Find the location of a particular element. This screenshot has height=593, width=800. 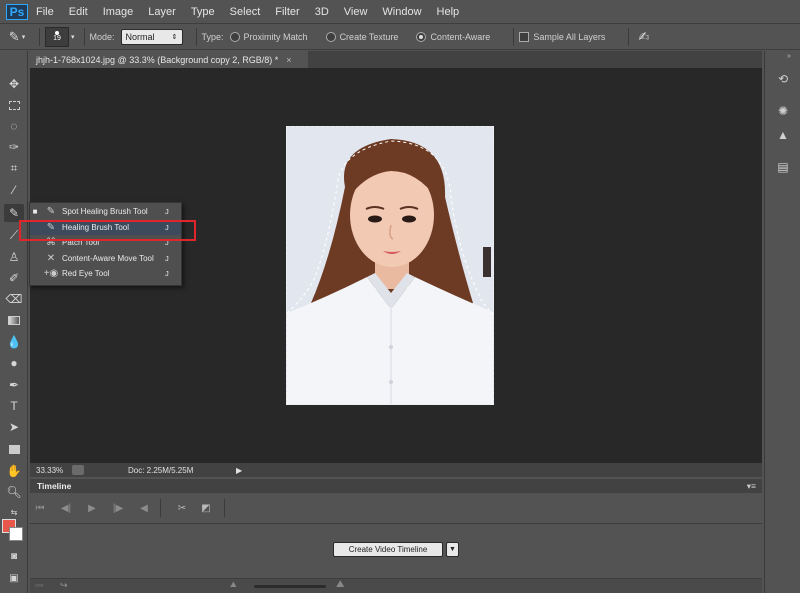

zoom-level: 33.33% is located at coordinates (54, 470).